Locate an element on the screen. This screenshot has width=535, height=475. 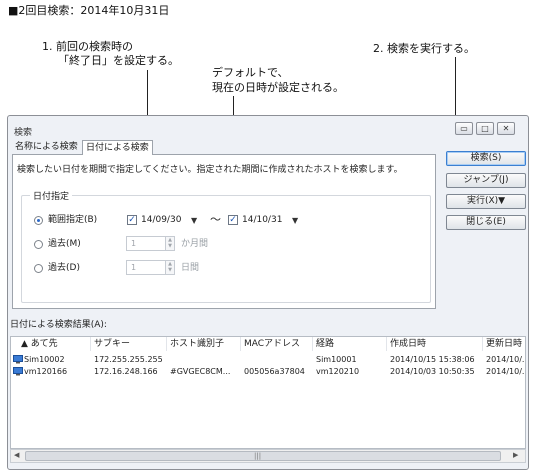
end-date-value: 14/10/31 is located at coordinates (262, 220).